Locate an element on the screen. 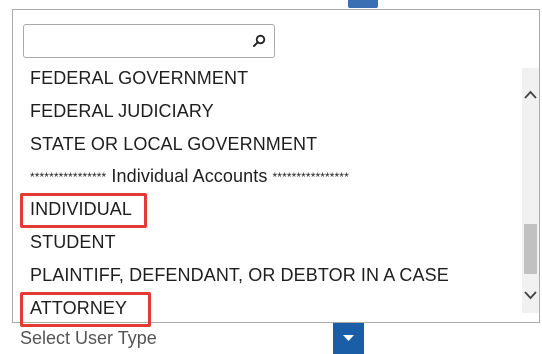 This screenshot has height=354, width=542. option-label-stars-right: **************** is located at coordinates (310, 177).